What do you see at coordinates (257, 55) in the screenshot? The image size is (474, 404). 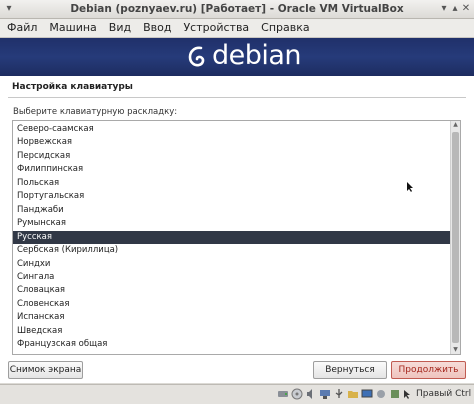 I see `debian-logo-text: debian` at bounding box center [257, 55].